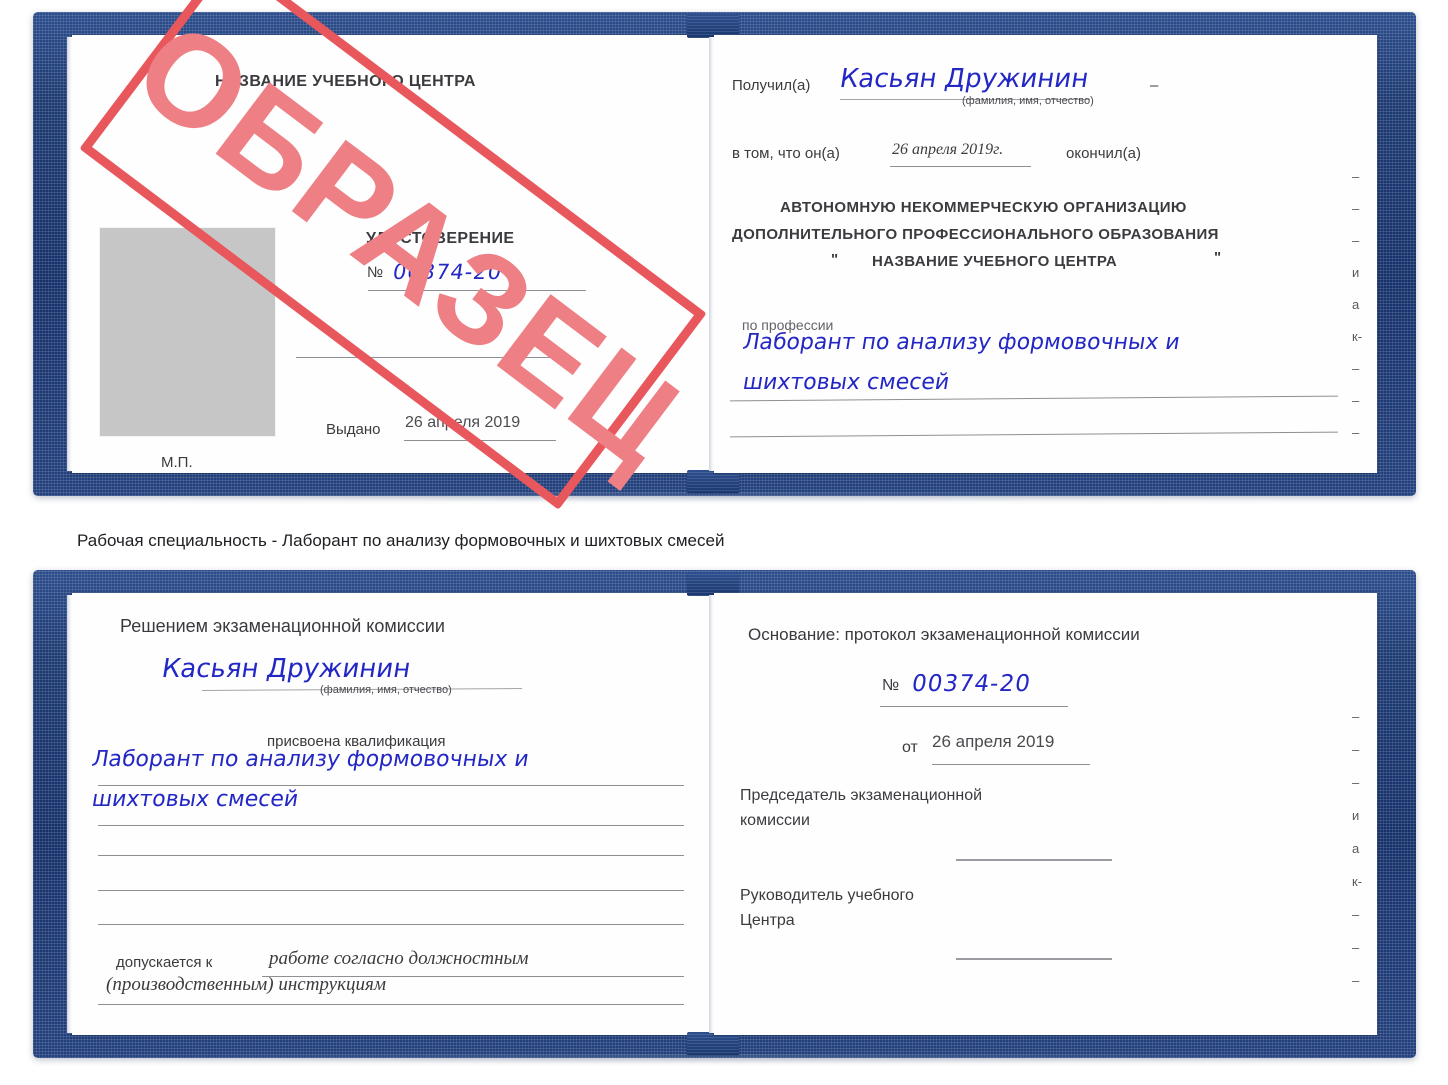  I want to click on bottom-left-blank-rule1, so click(391, 855).